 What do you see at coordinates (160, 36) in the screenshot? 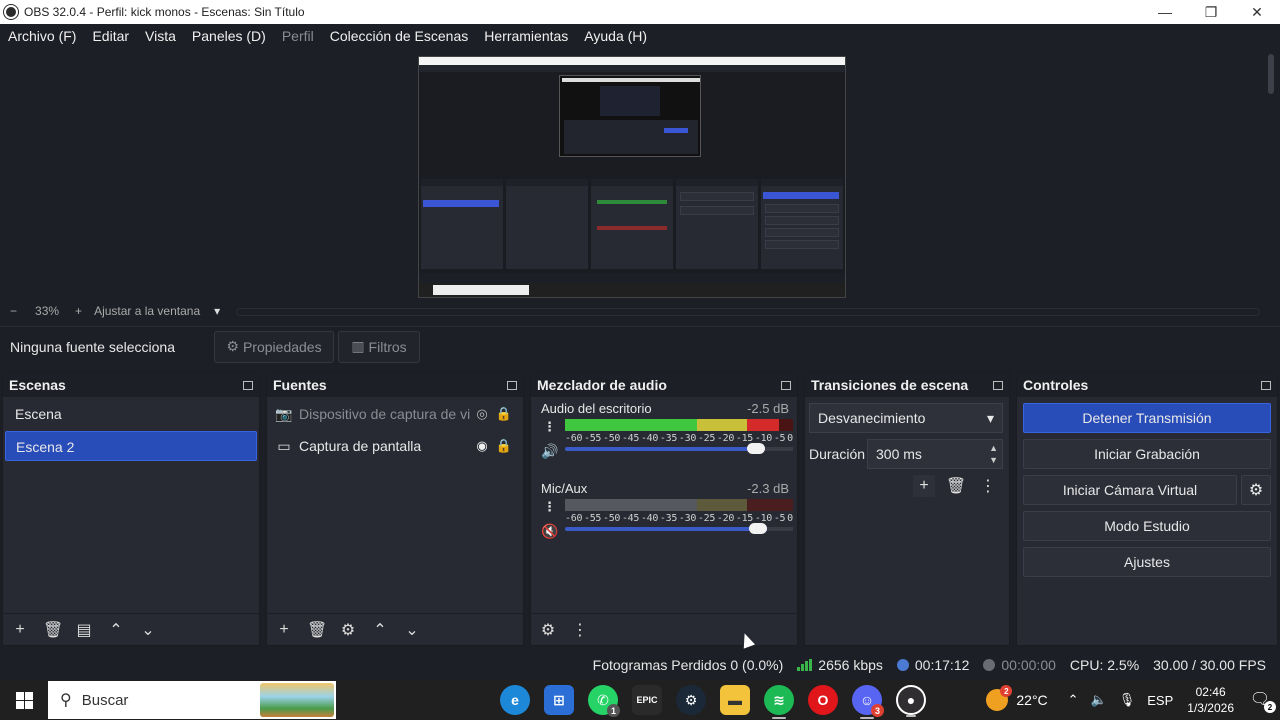
I see `menu-vista: Vista` at bounding box center [160, 36].